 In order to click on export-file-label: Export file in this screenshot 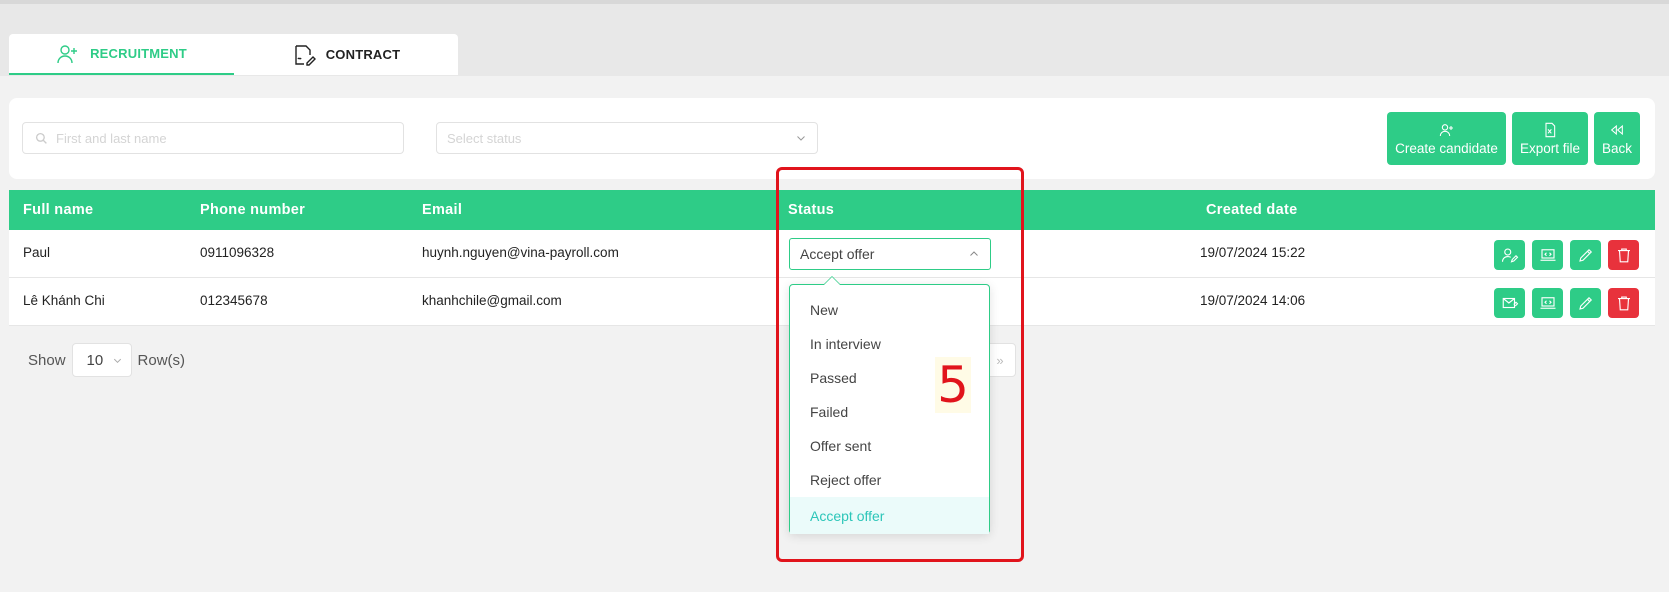, I will do `click(1549, 148)`.